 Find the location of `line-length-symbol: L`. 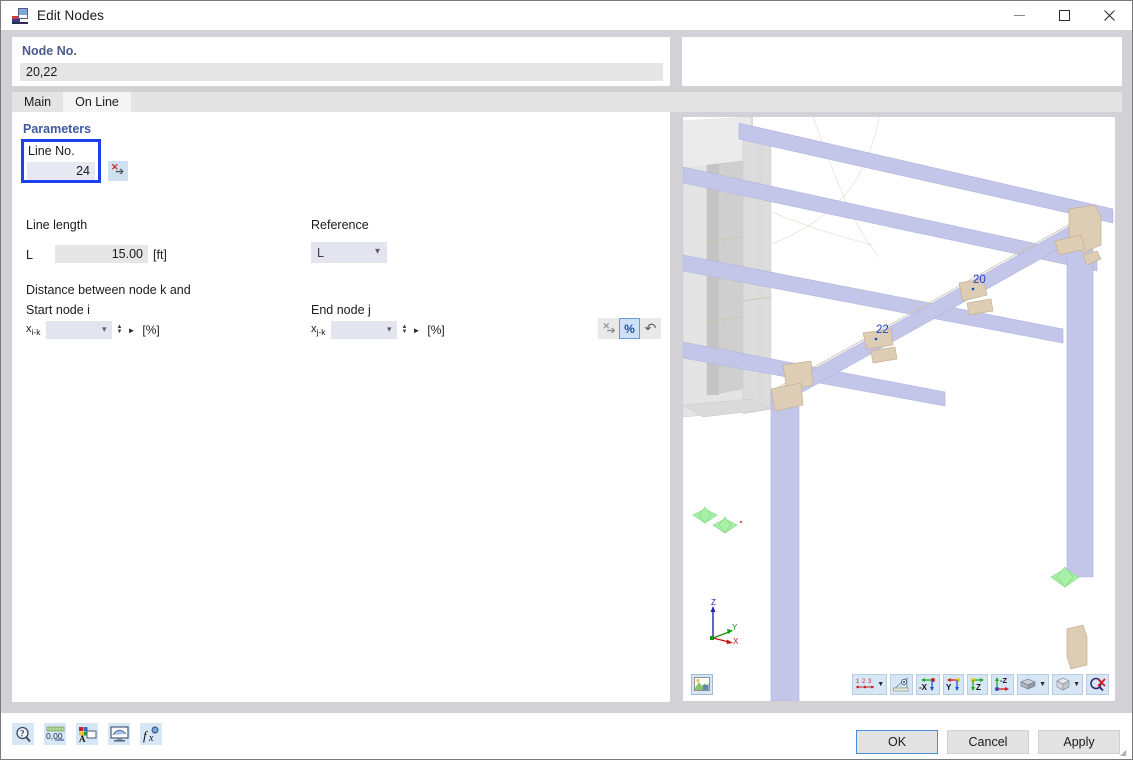

line-length-symbol: L is located at coordinates (29, 255).